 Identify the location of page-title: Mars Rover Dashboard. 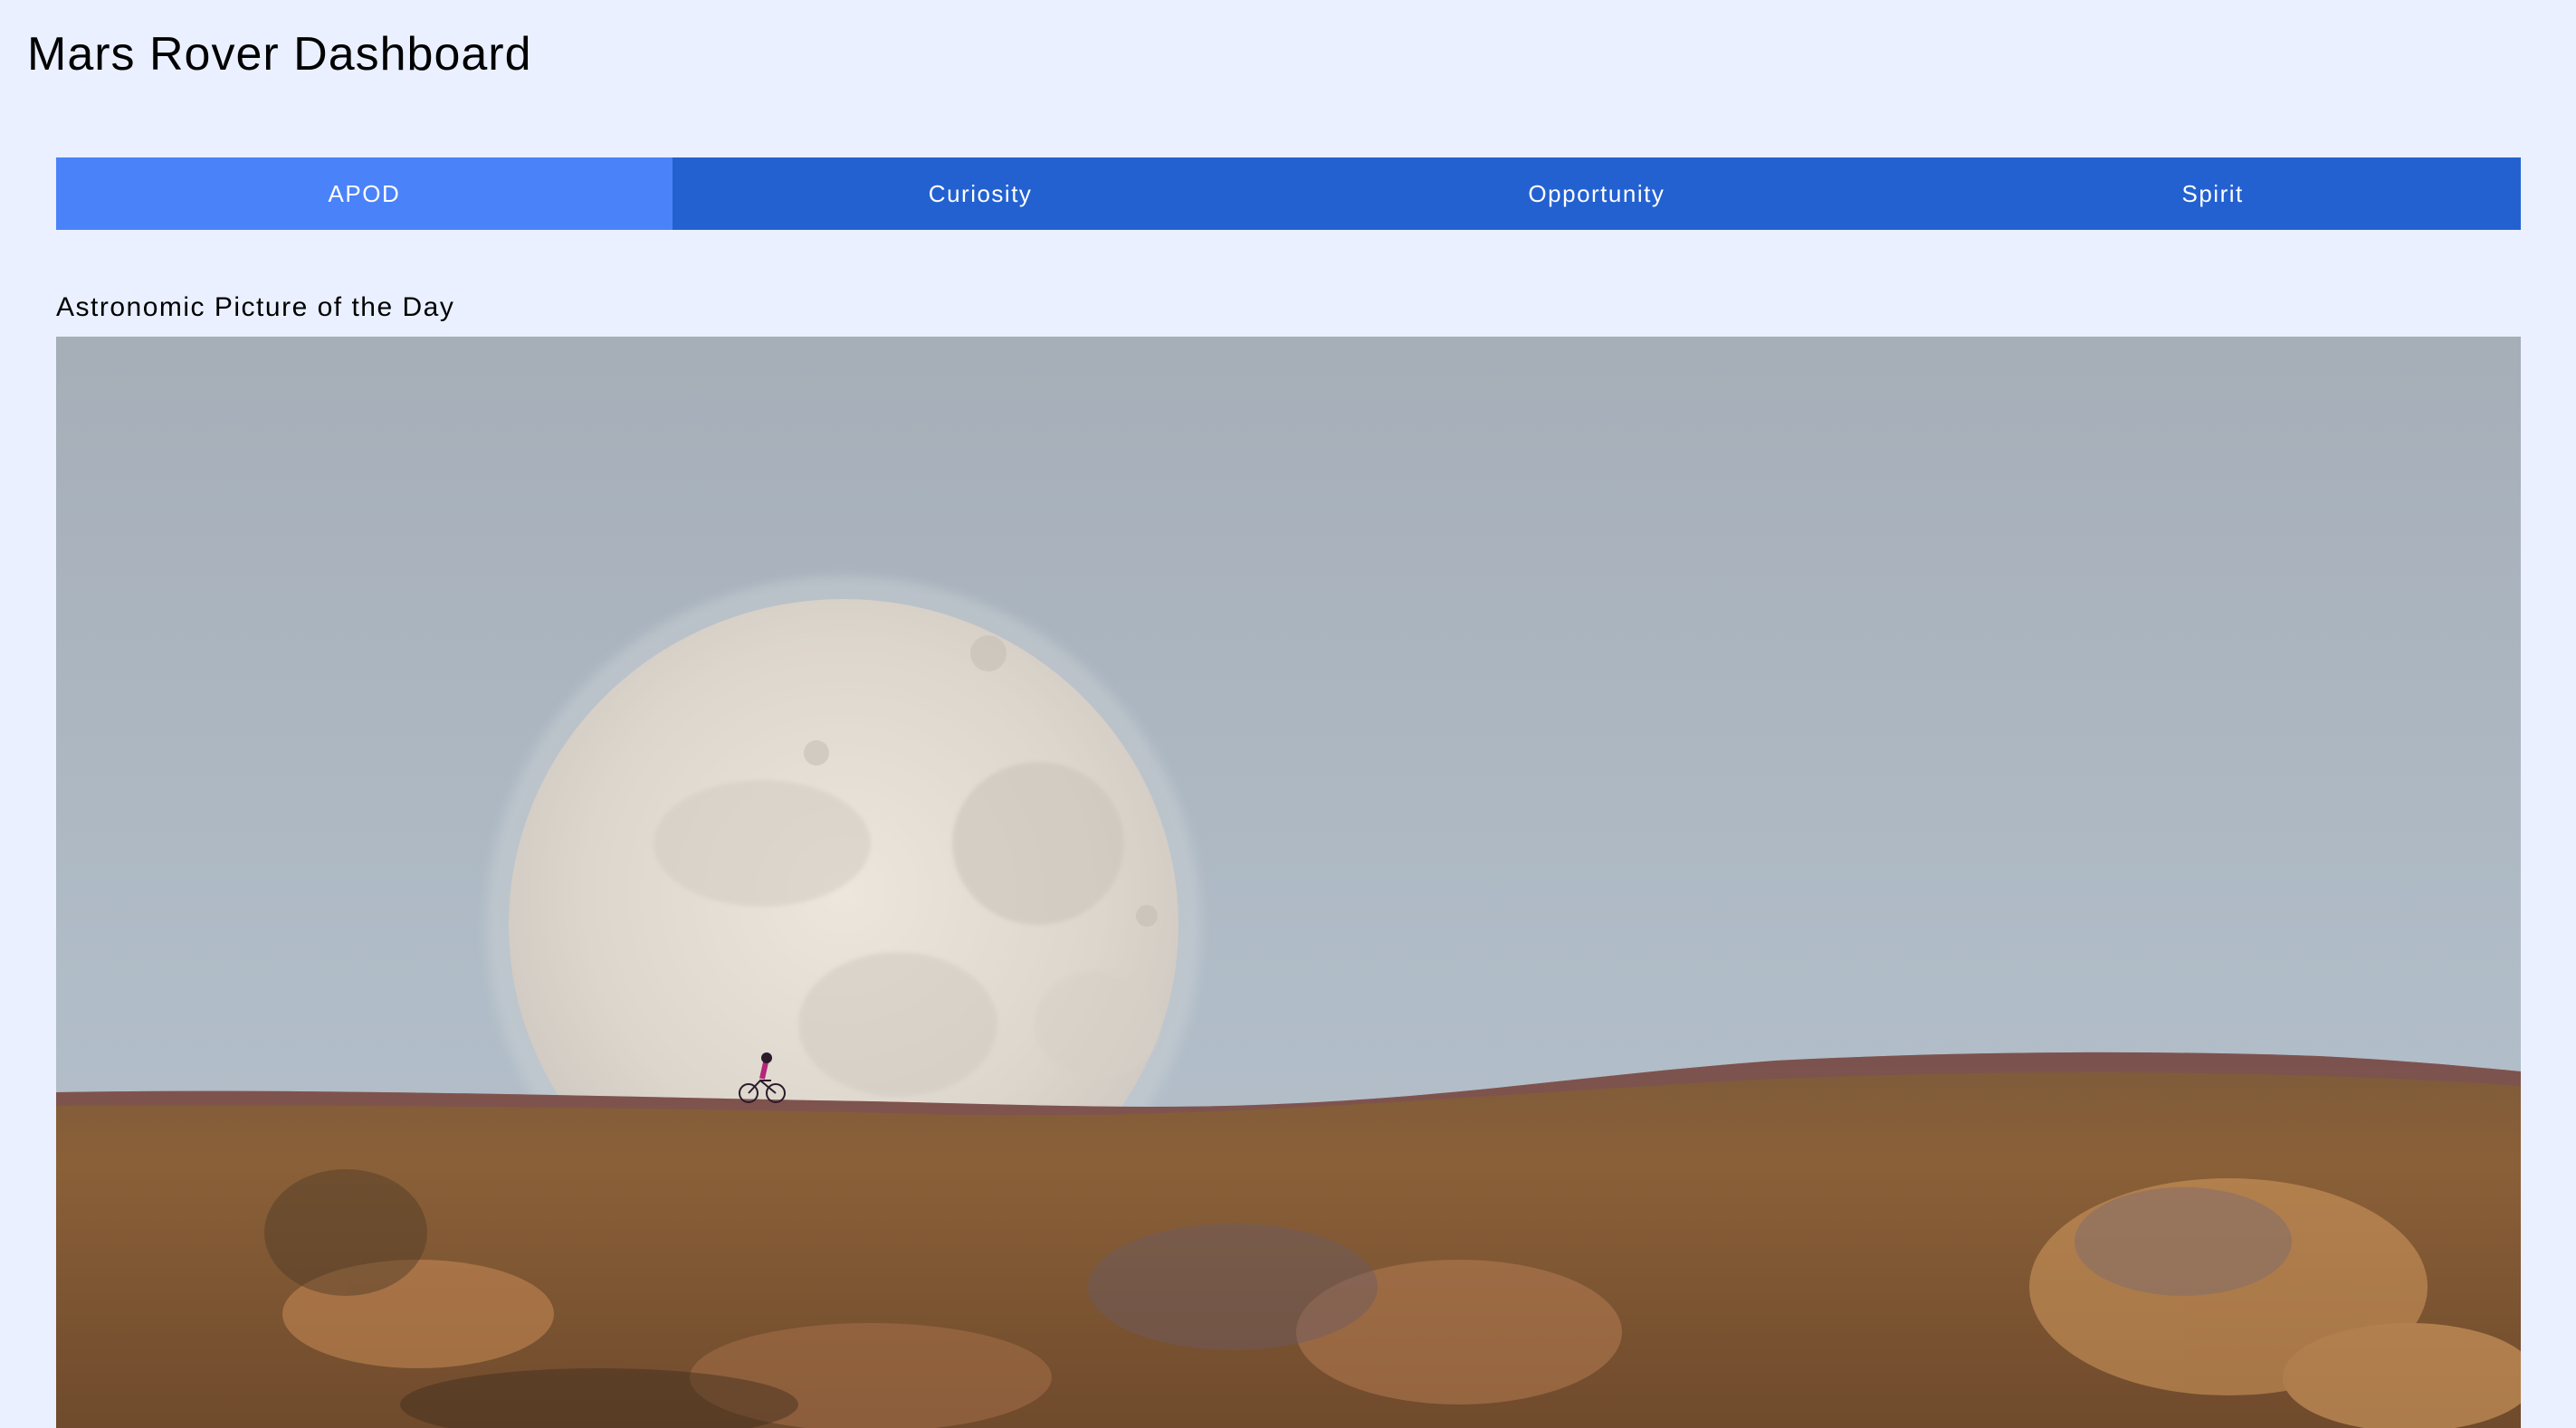
(280, 54).